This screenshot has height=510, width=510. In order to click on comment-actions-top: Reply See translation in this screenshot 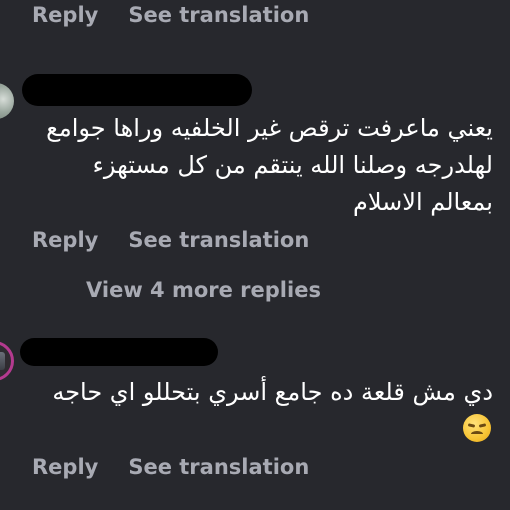, I will do `click(170, 15)`.